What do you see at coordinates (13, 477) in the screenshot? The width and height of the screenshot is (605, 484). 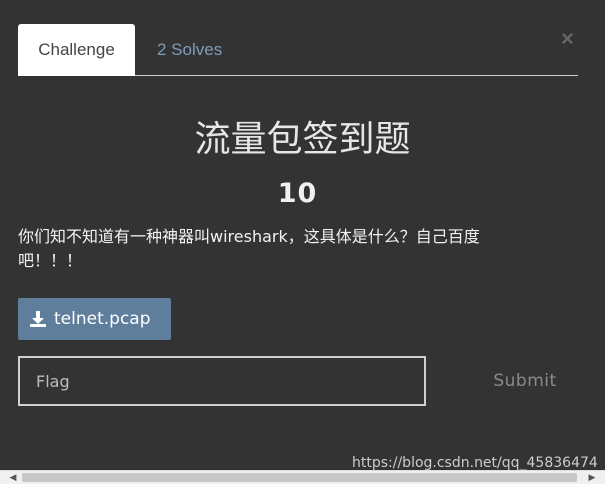 I see `scroll-left-icon: ◀` at bounding box center [13, 477].